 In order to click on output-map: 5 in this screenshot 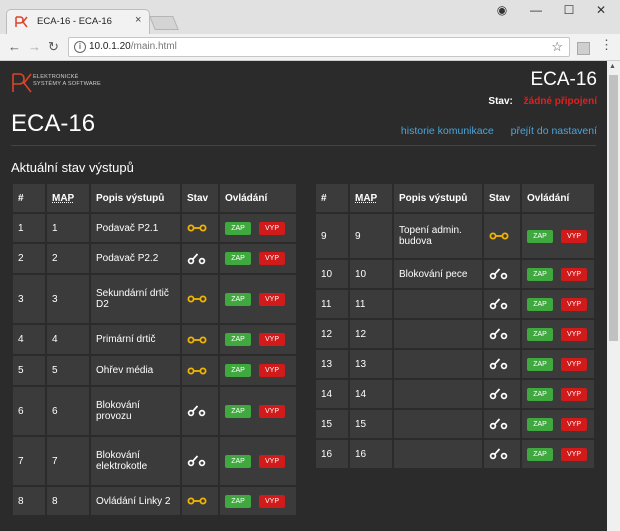, I will do `click(68, 370)`.